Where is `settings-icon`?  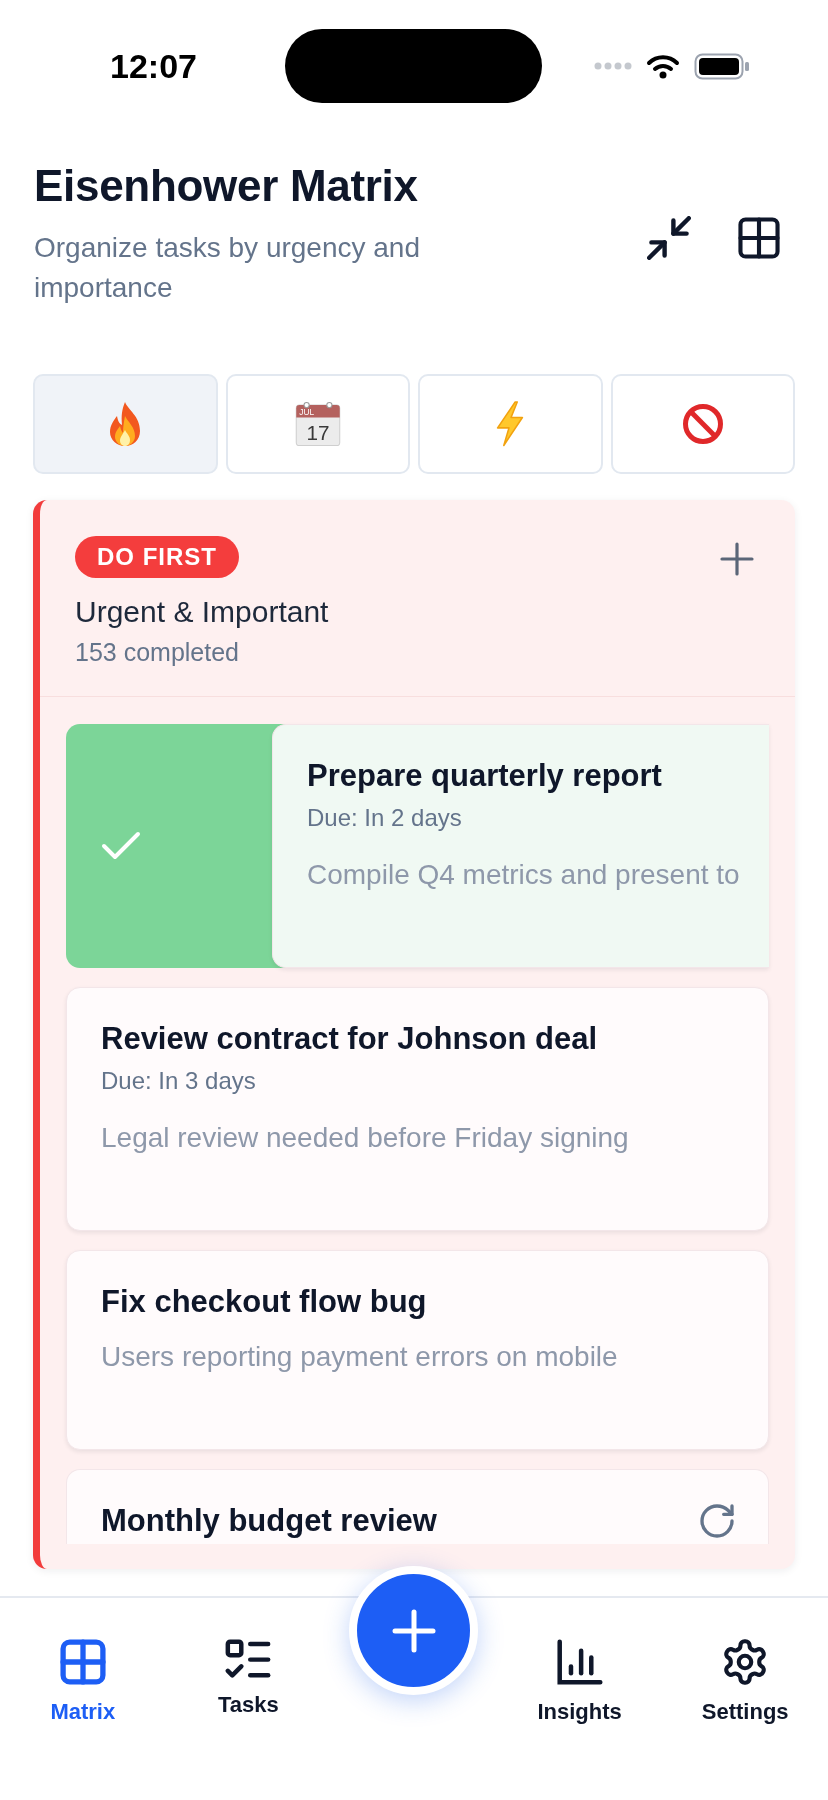
settings-icon is located at coordinates (745, 1662).